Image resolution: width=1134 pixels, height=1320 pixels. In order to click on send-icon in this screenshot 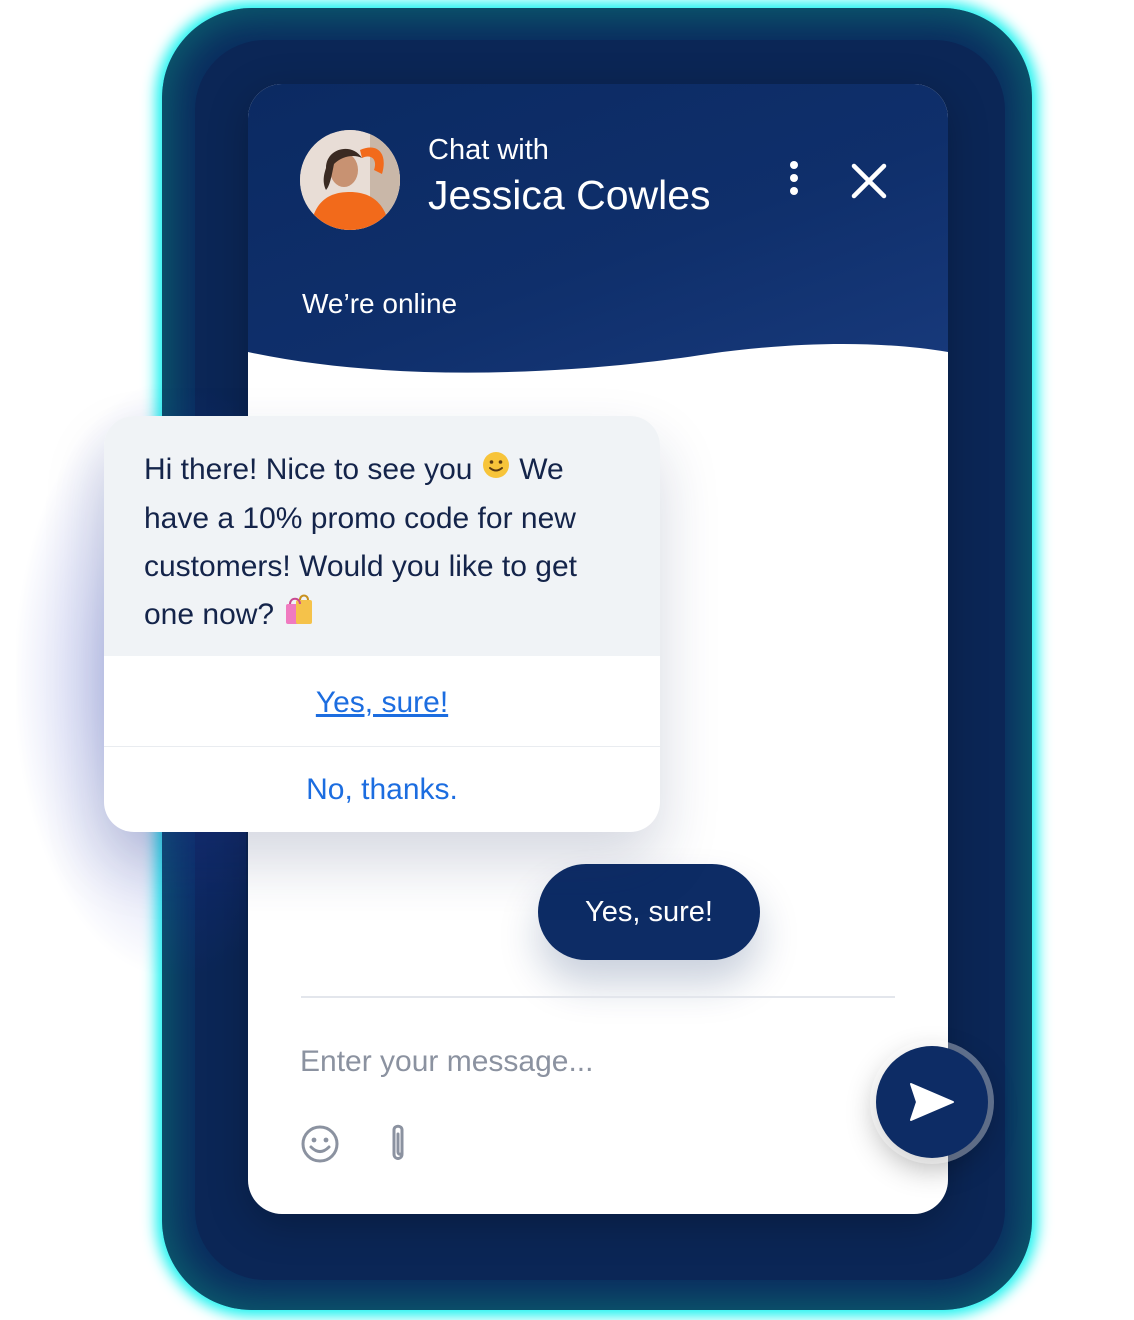, I will do `click(932, 1102)`.